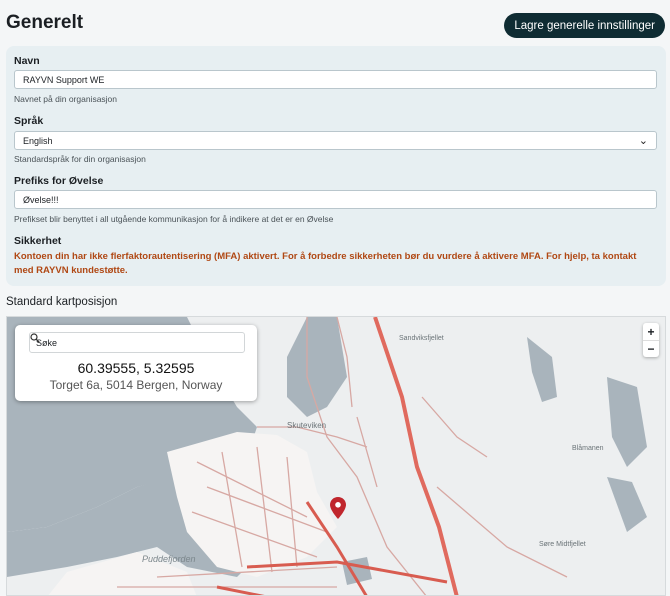 This screenshot has width=670, height=596. I want to click on language-hint: Standardspråk for din organisasjon, so click(80, 159).